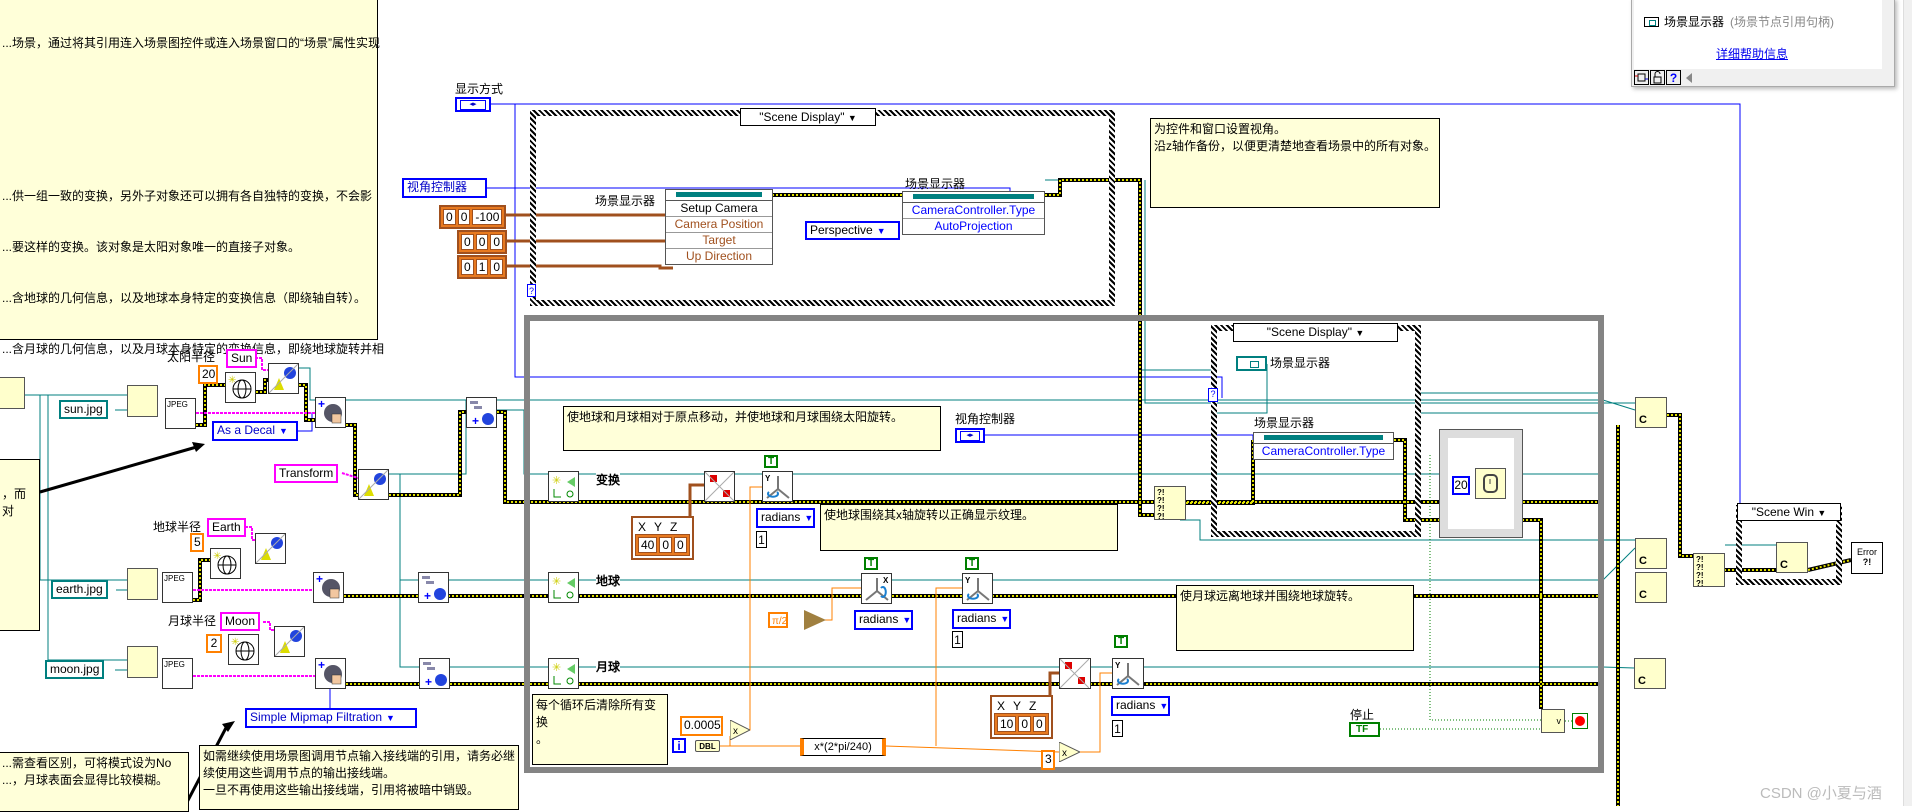  What do you see at coordinates (1783, 512) in the screenshot?
I see `close-case-selector-label: "Scene Win` at bounding box center [1783, 512].